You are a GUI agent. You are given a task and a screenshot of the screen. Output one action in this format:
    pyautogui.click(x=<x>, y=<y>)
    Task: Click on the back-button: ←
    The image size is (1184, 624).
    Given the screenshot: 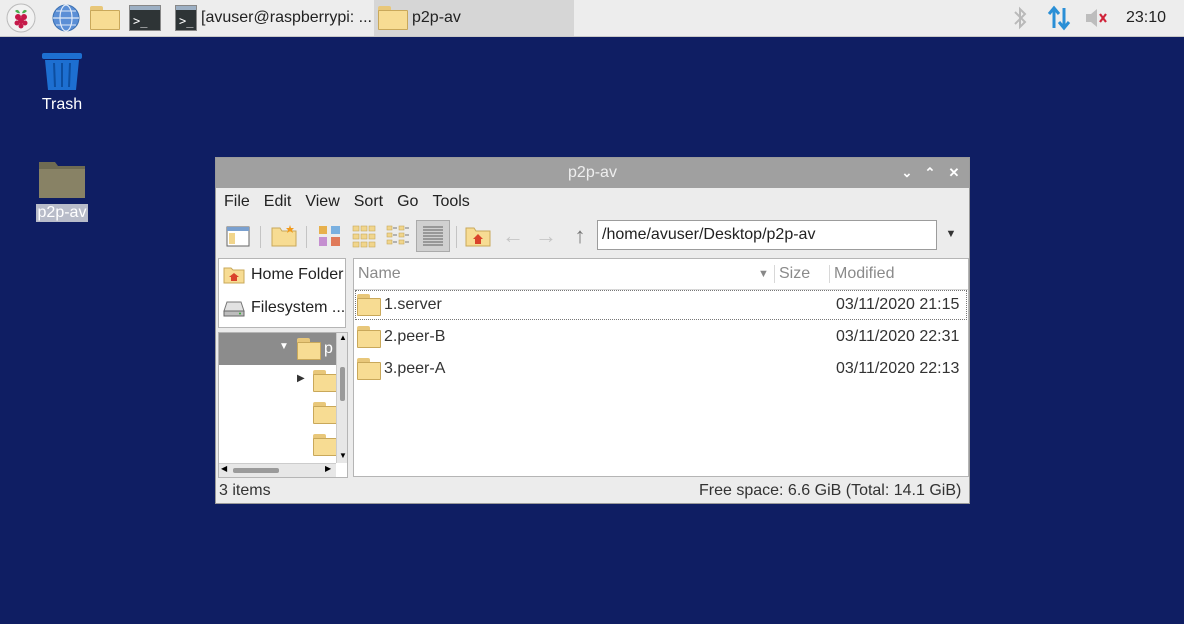 What is the action you would take?
    pyautogui.click(x=513, y=236)
    